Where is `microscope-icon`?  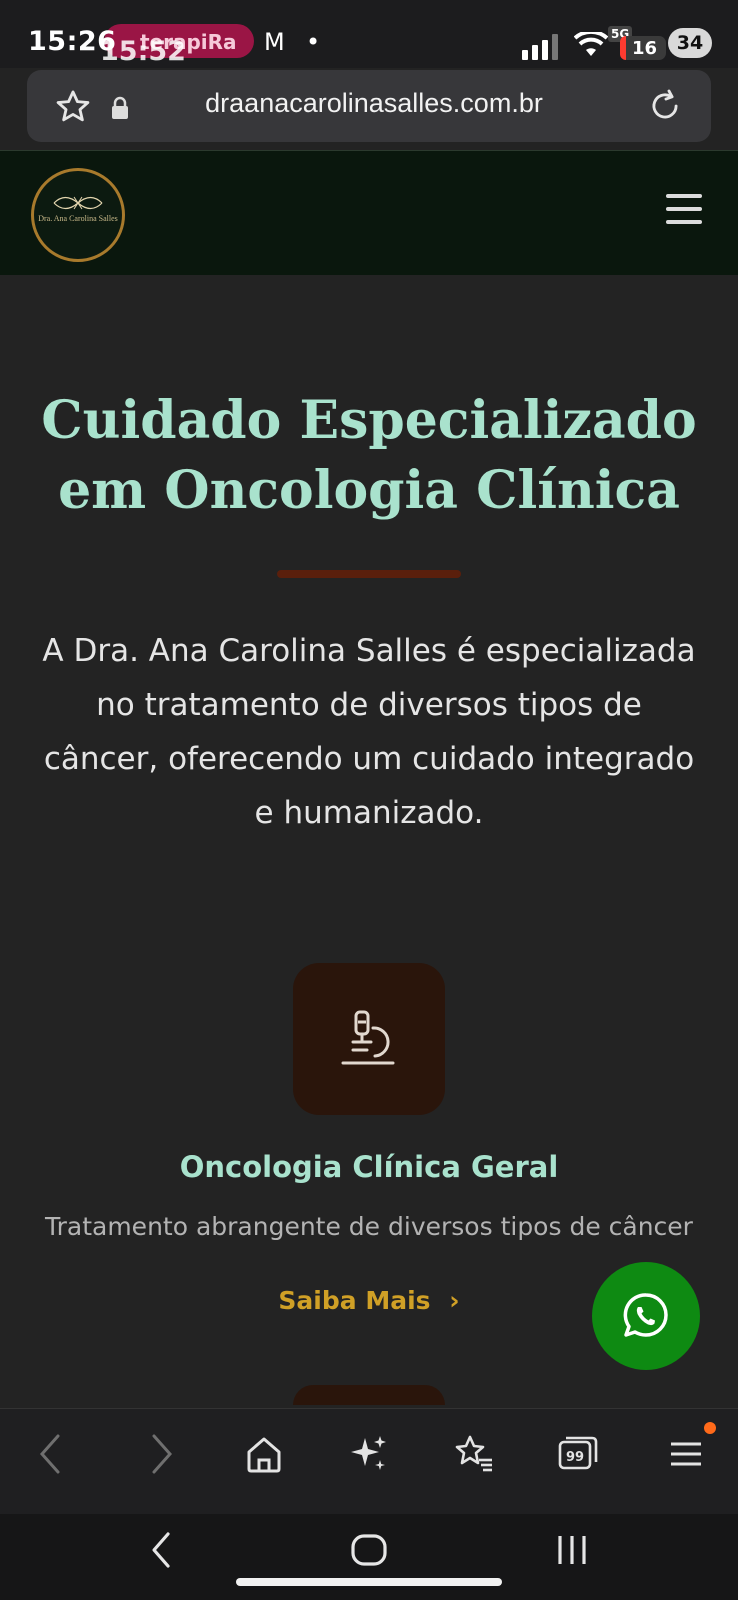
microscope-icon is located at coordinates (368, 1037).